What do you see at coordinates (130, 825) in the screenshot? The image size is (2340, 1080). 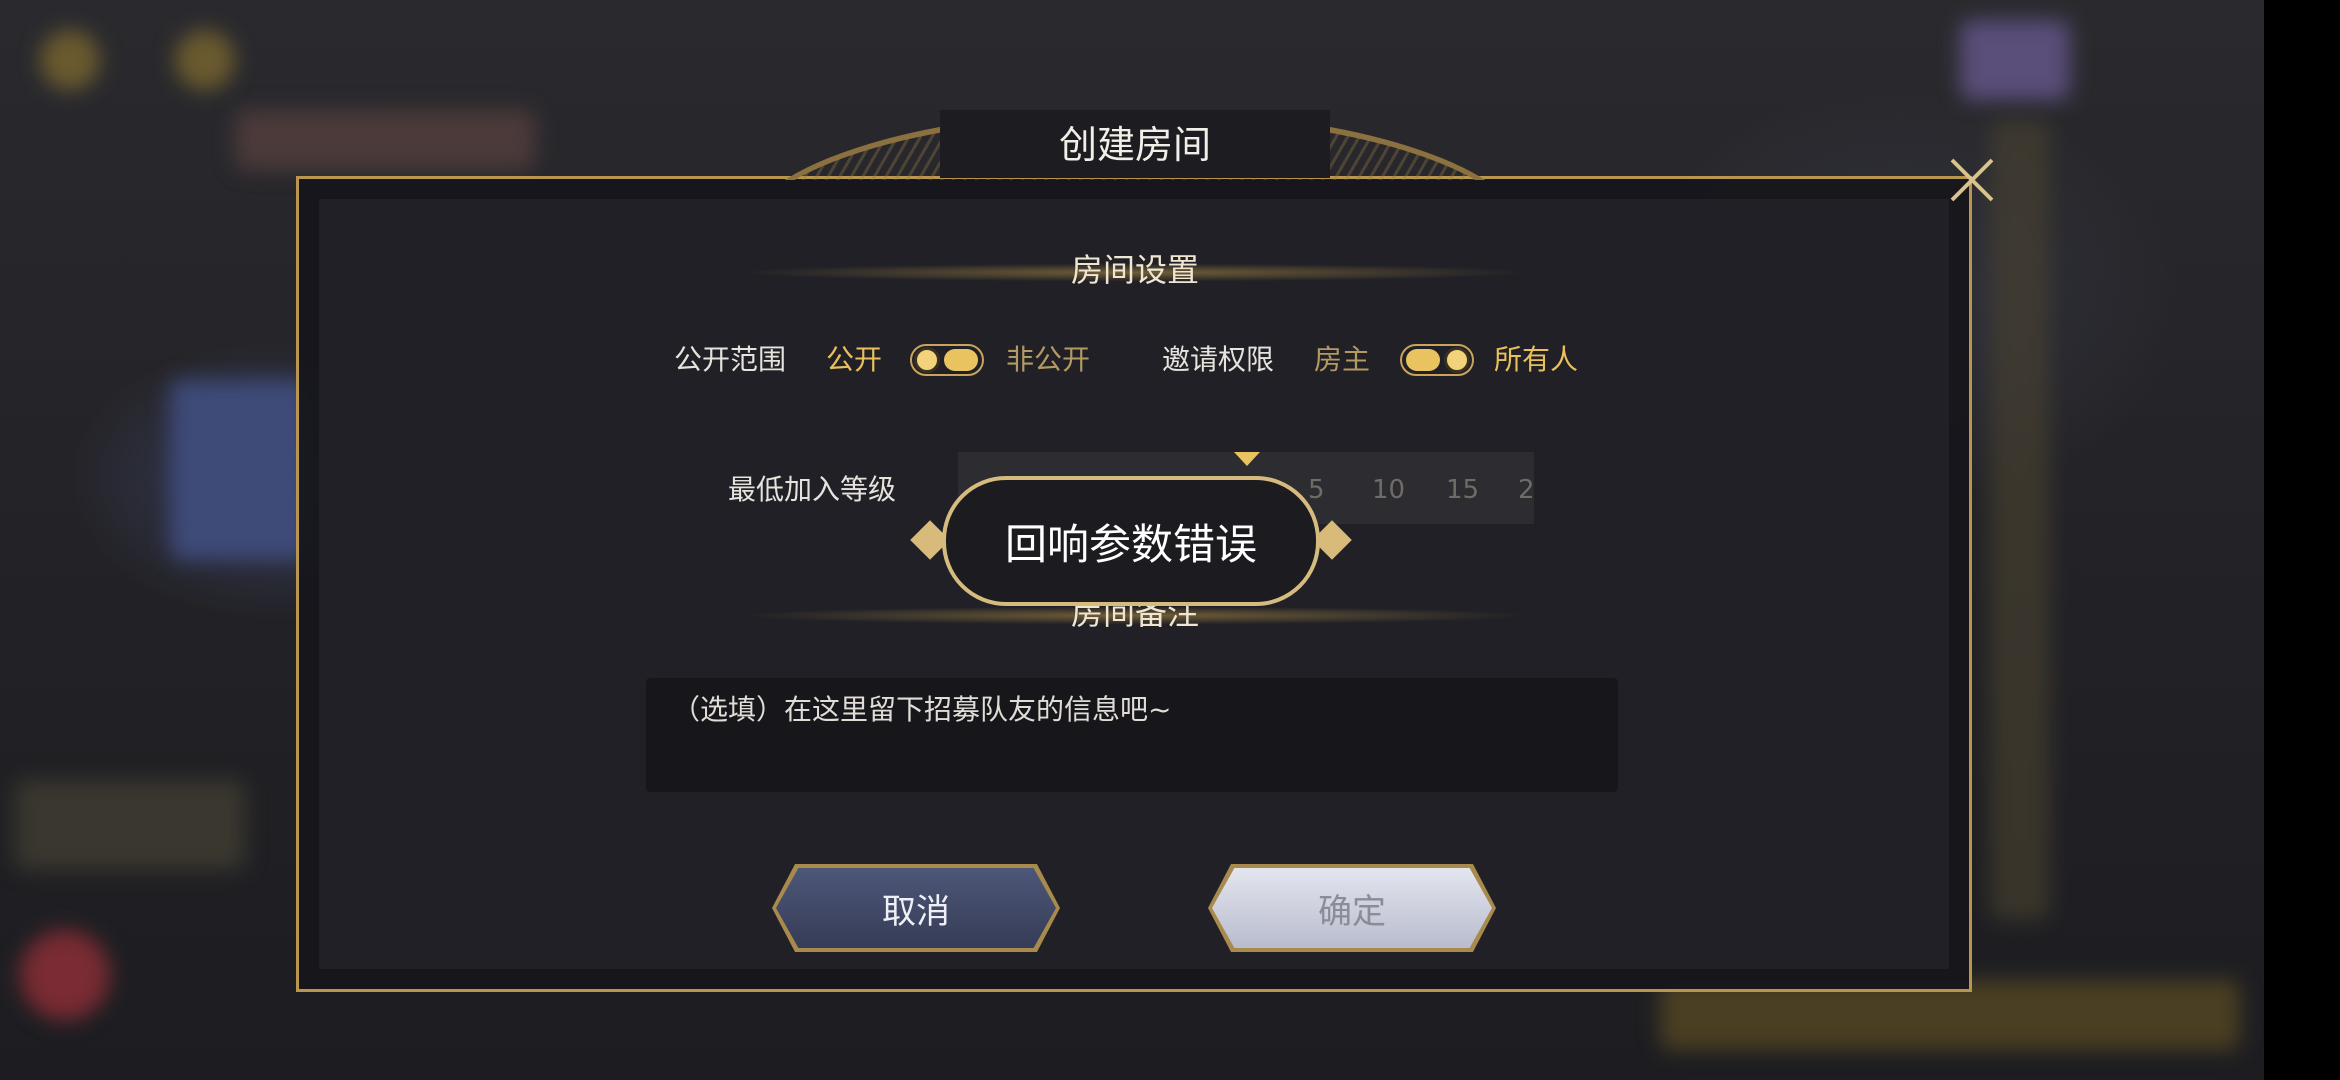 I see `background-profile` at bounding box center [130, 825].